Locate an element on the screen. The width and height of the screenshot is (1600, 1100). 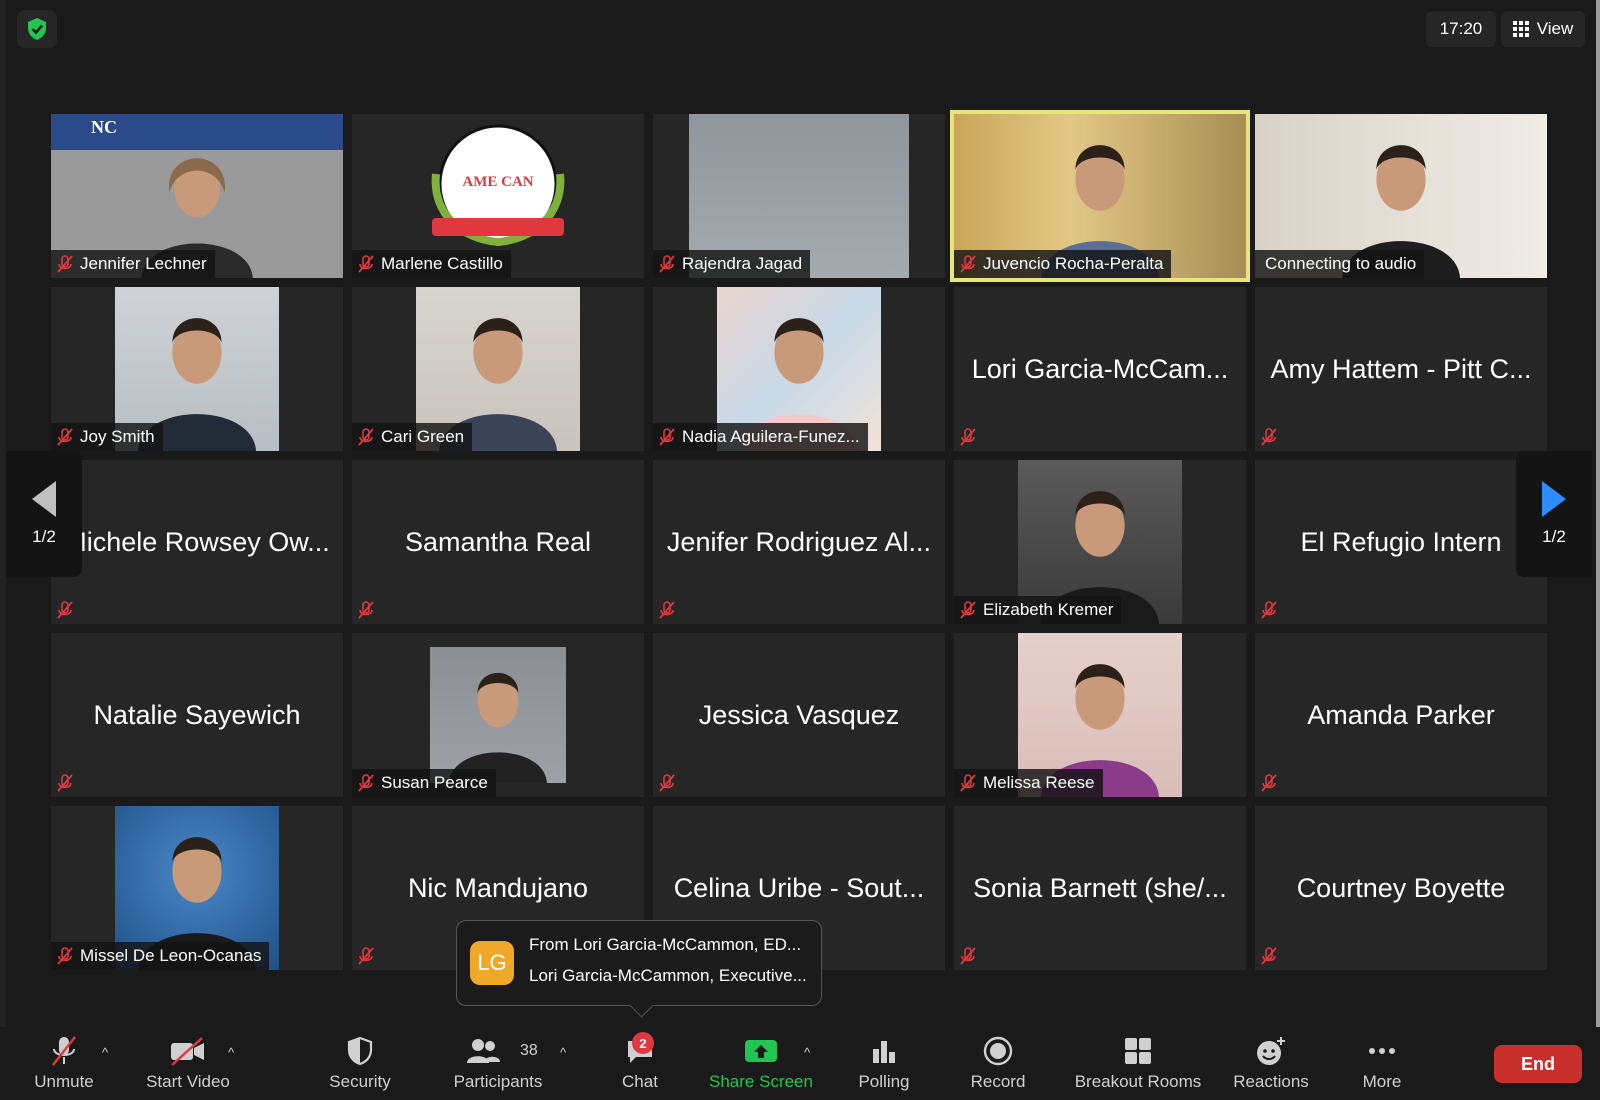
window-right-edge is located at coordinates (1598, 550).